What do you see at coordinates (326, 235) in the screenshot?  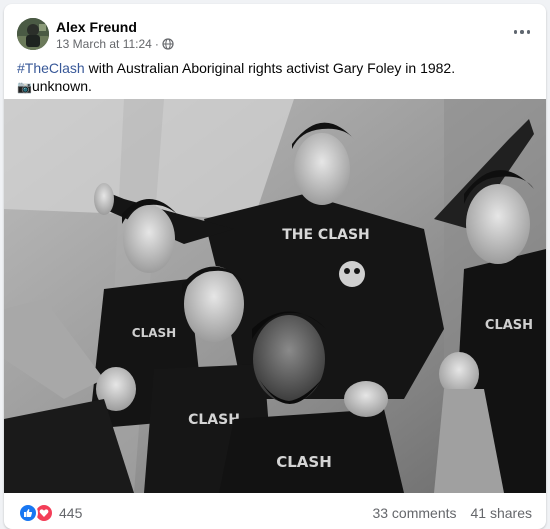 I see `svg-text: THE CLASH` at bounding box center [326, 235].